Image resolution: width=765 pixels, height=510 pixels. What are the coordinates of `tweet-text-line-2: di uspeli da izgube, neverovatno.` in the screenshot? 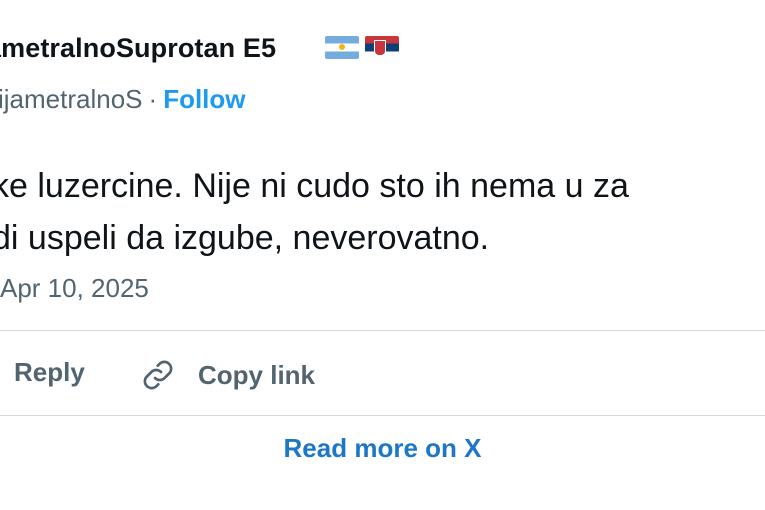 It's located at (245, 238).